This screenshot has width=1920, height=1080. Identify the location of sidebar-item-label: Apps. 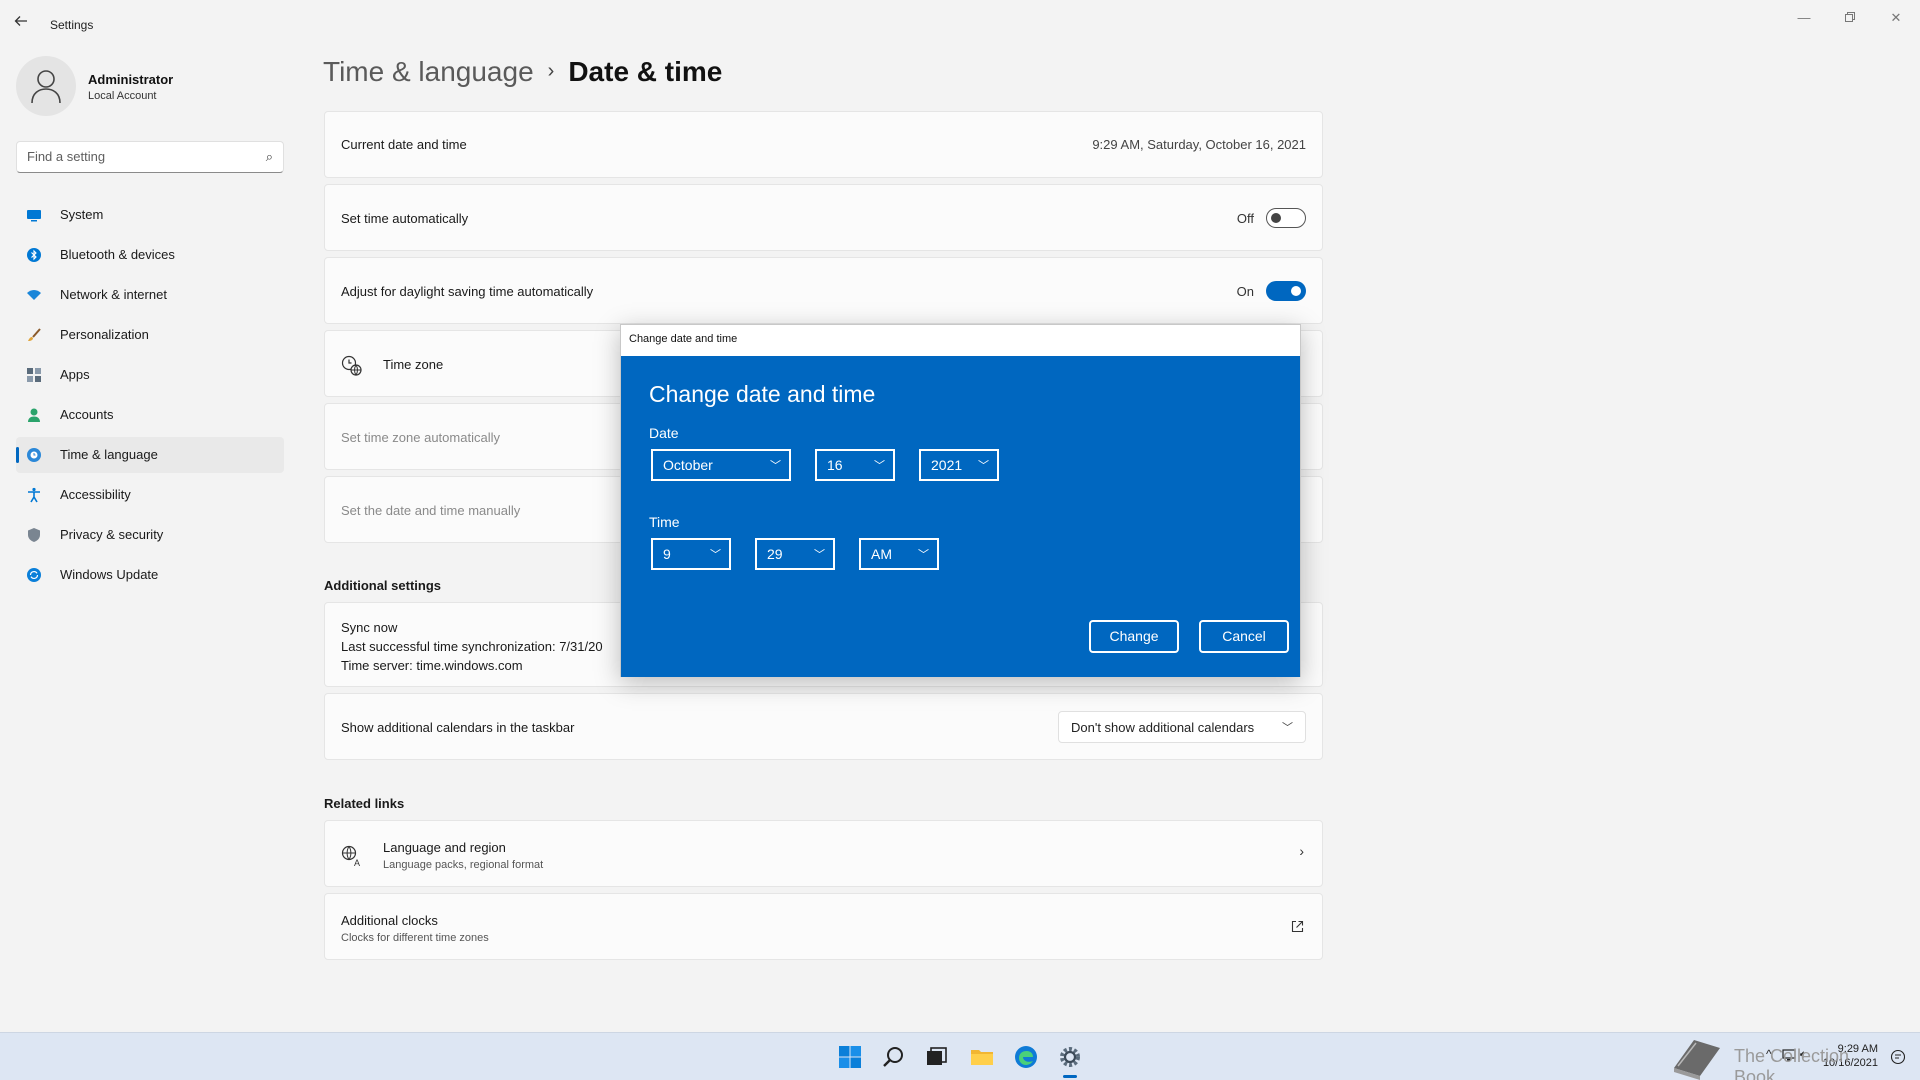
(75, 374).